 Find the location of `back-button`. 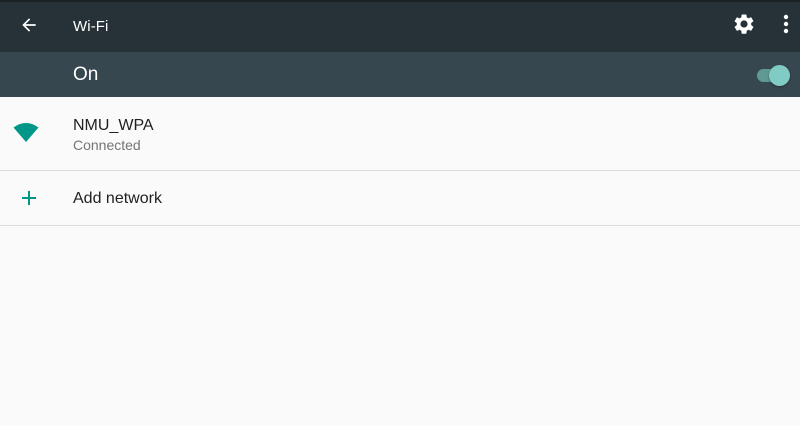

back-button is located at coordinates (29, 27).